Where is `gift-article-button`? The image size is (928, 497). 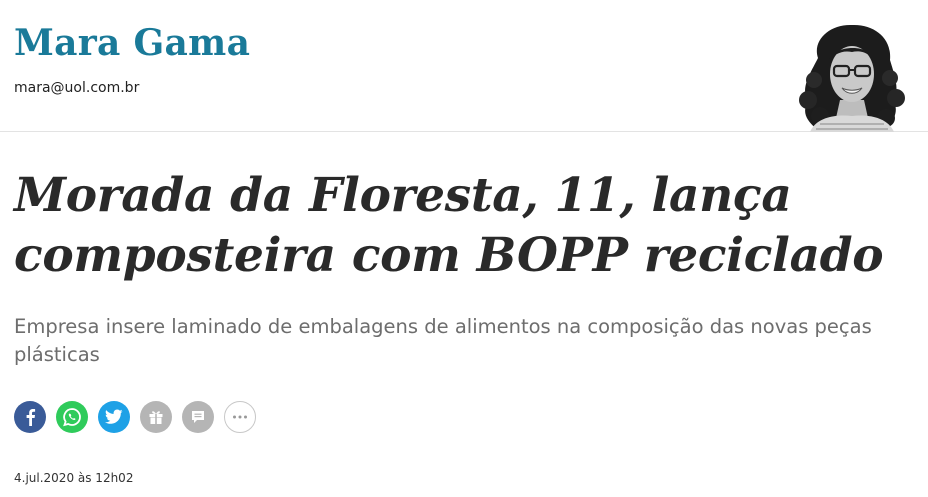
gift-article-button is located at coordinates (156, 417).